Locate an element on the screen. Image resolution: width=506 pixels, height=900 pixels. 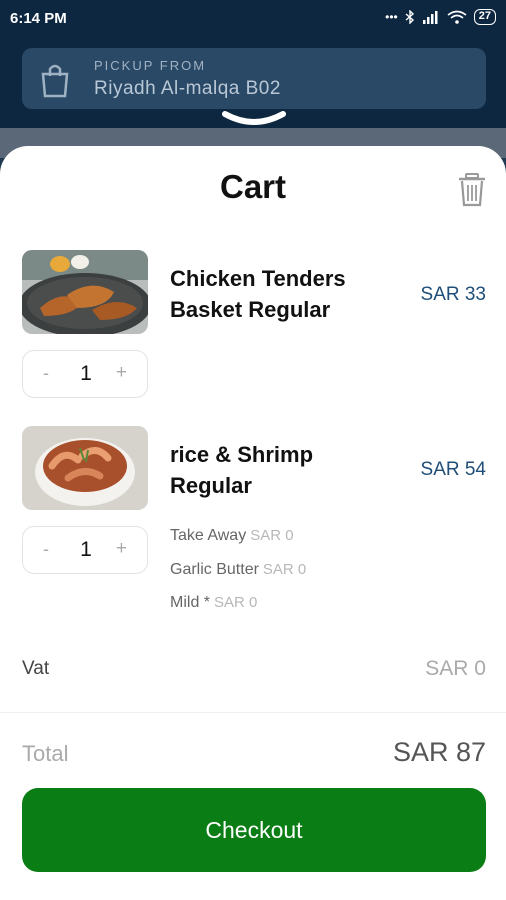
chevron-down-icon is located at coordinates (254, 119).